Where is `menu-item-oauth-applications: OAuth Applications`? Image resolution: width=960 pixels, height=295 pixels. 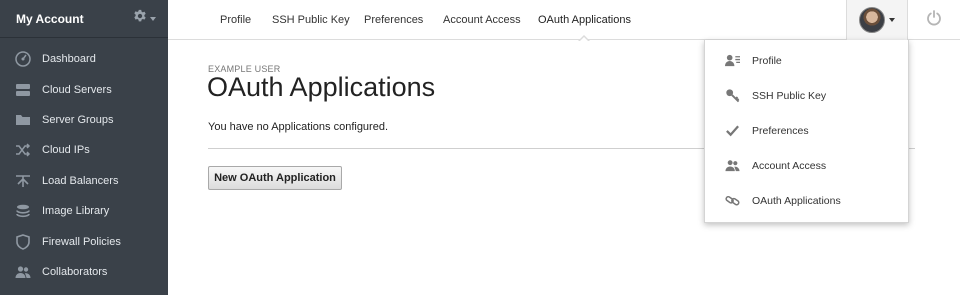
menu-item-oauth-applications: OAuth Applications is located at coordinates (806, 200).